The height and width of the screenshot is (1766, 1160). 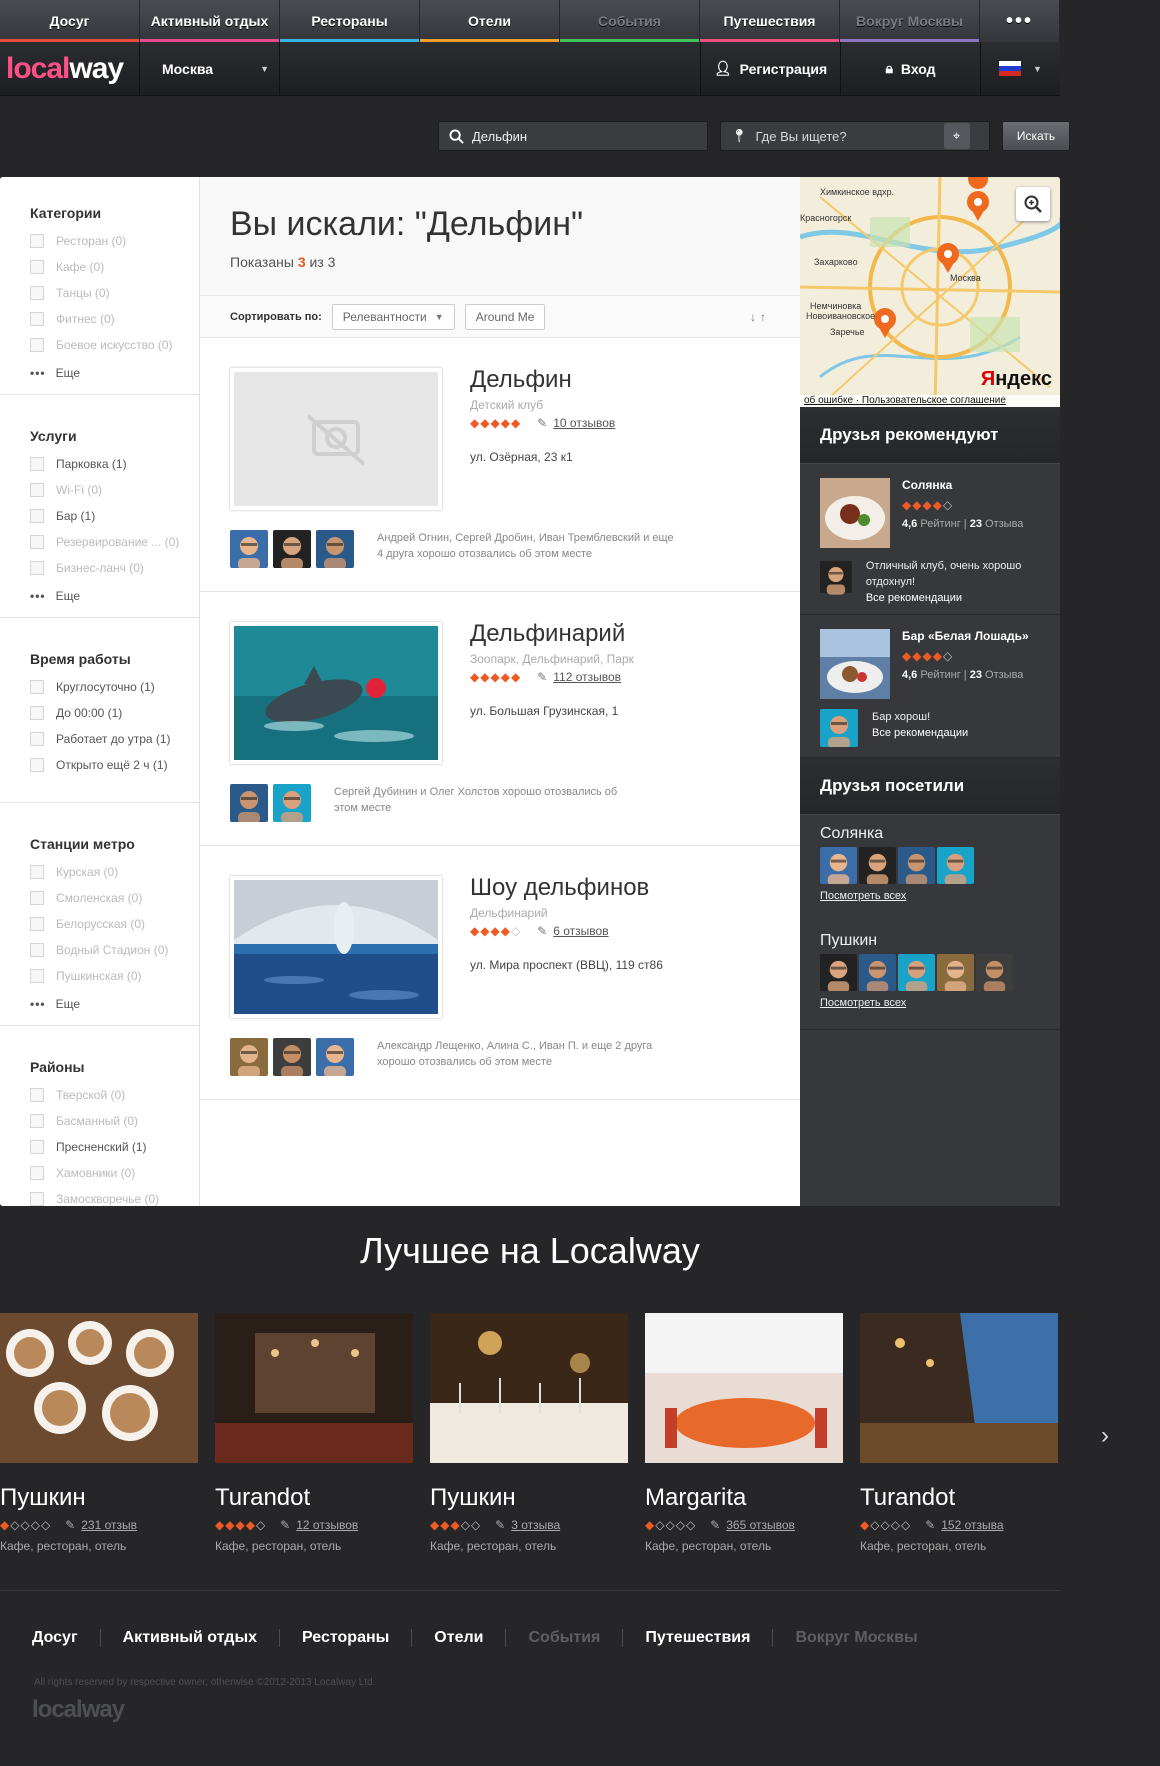 I want to click on result-title: Шоу дельфинов, so click(x=620, y=888).